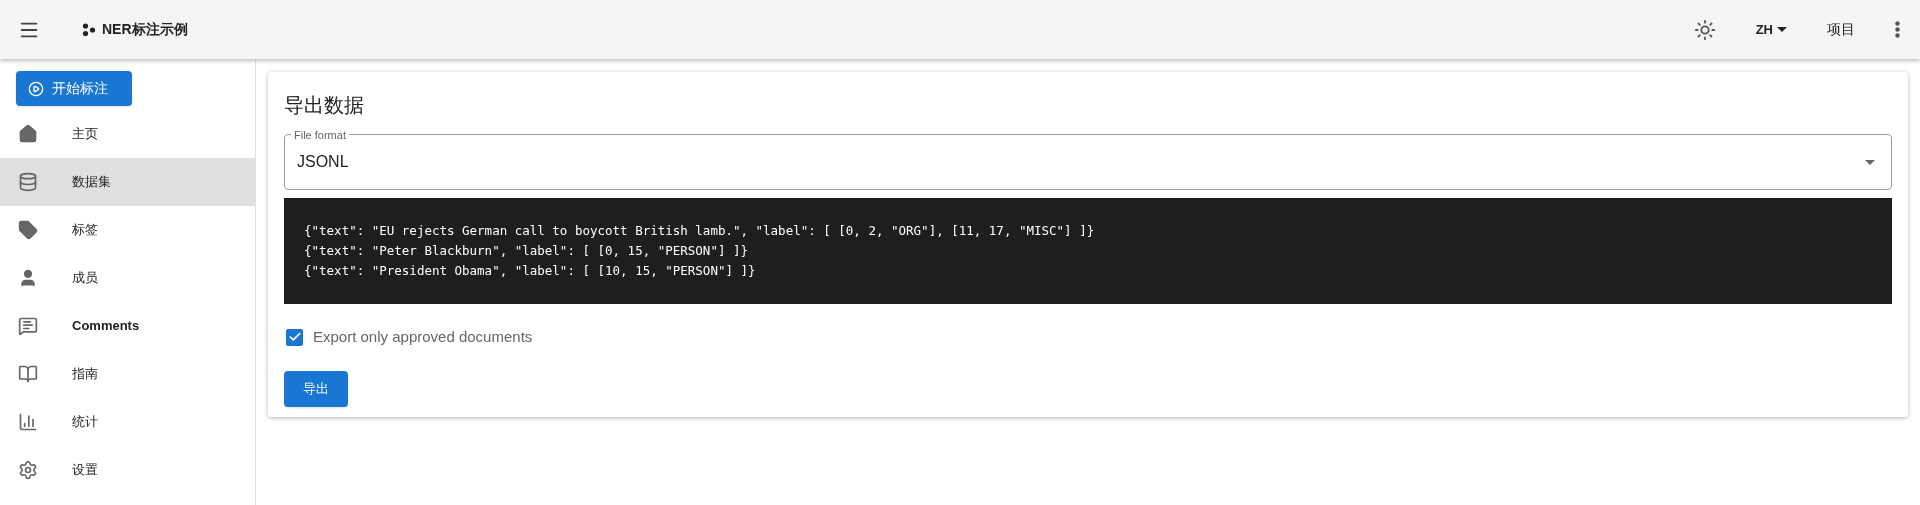 The width and height of the screenshot is (1920, 505). I want to click on dropdown-icon, so click(1870, 162).